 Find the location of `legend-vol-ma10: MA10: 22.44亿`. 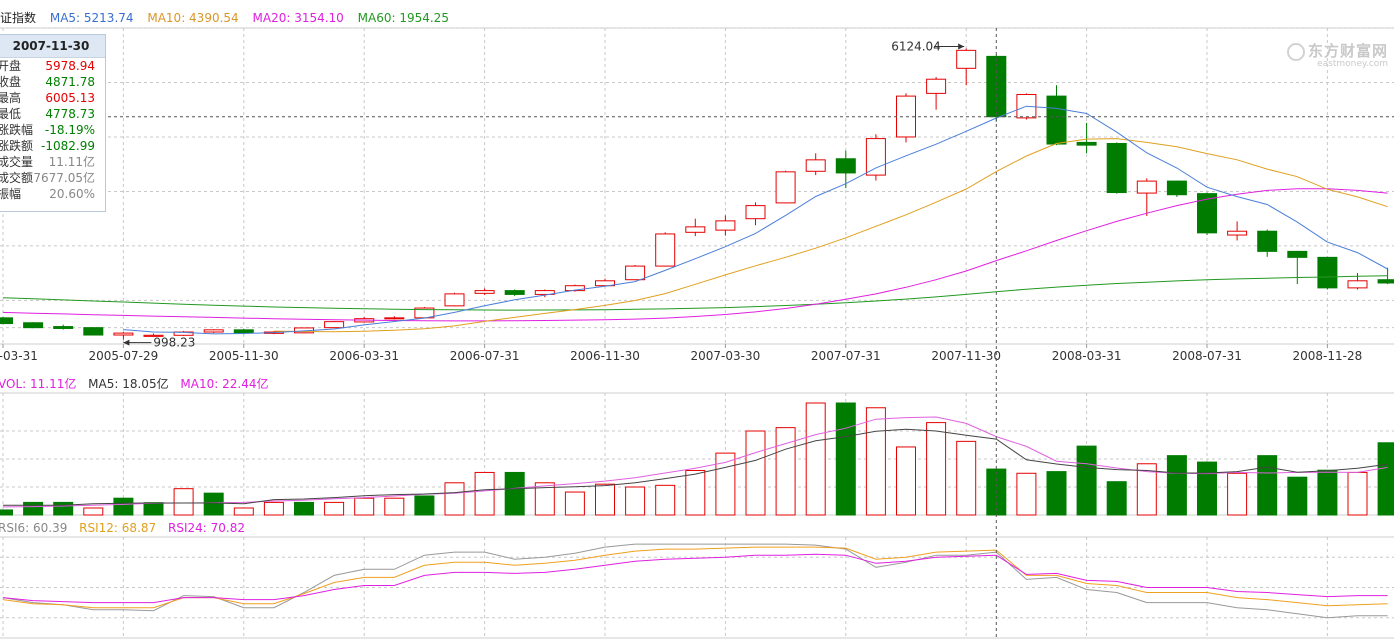

legend-vol-ma10: MA10: 22.44亿 is located at coordinates (224, 384).